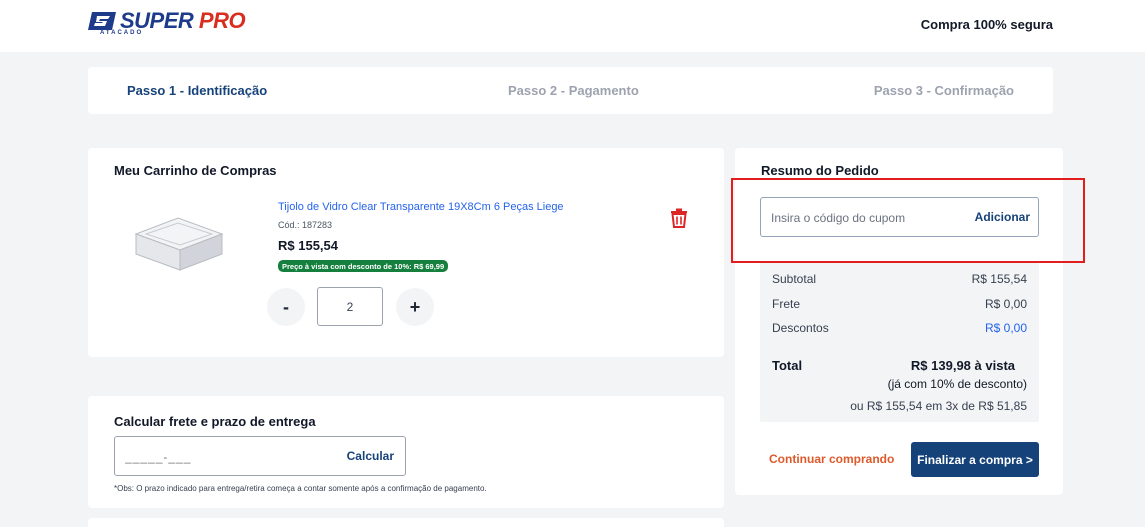 This screenshot has width=1145, height=527. Describe the element at coordinates (787, 365) in the screenshot. I see `total-label: Total` at that location.